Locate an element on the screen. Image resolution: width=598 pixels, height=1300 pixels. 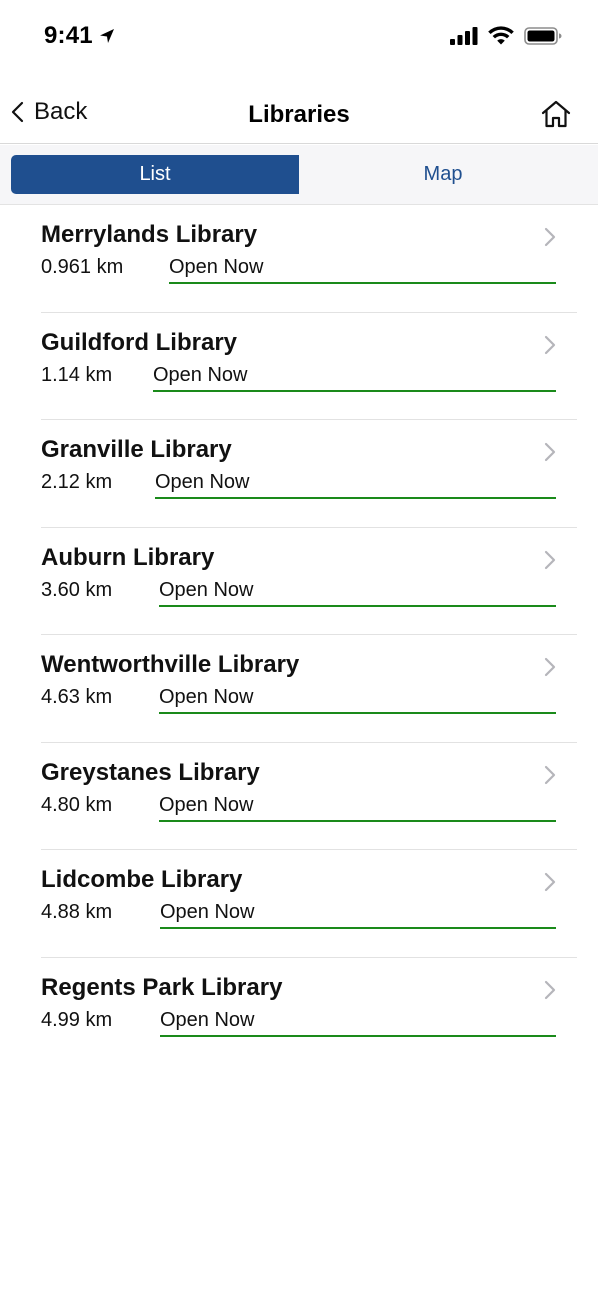
library-distance: 4.63 km is located at coordinates (77, 697).